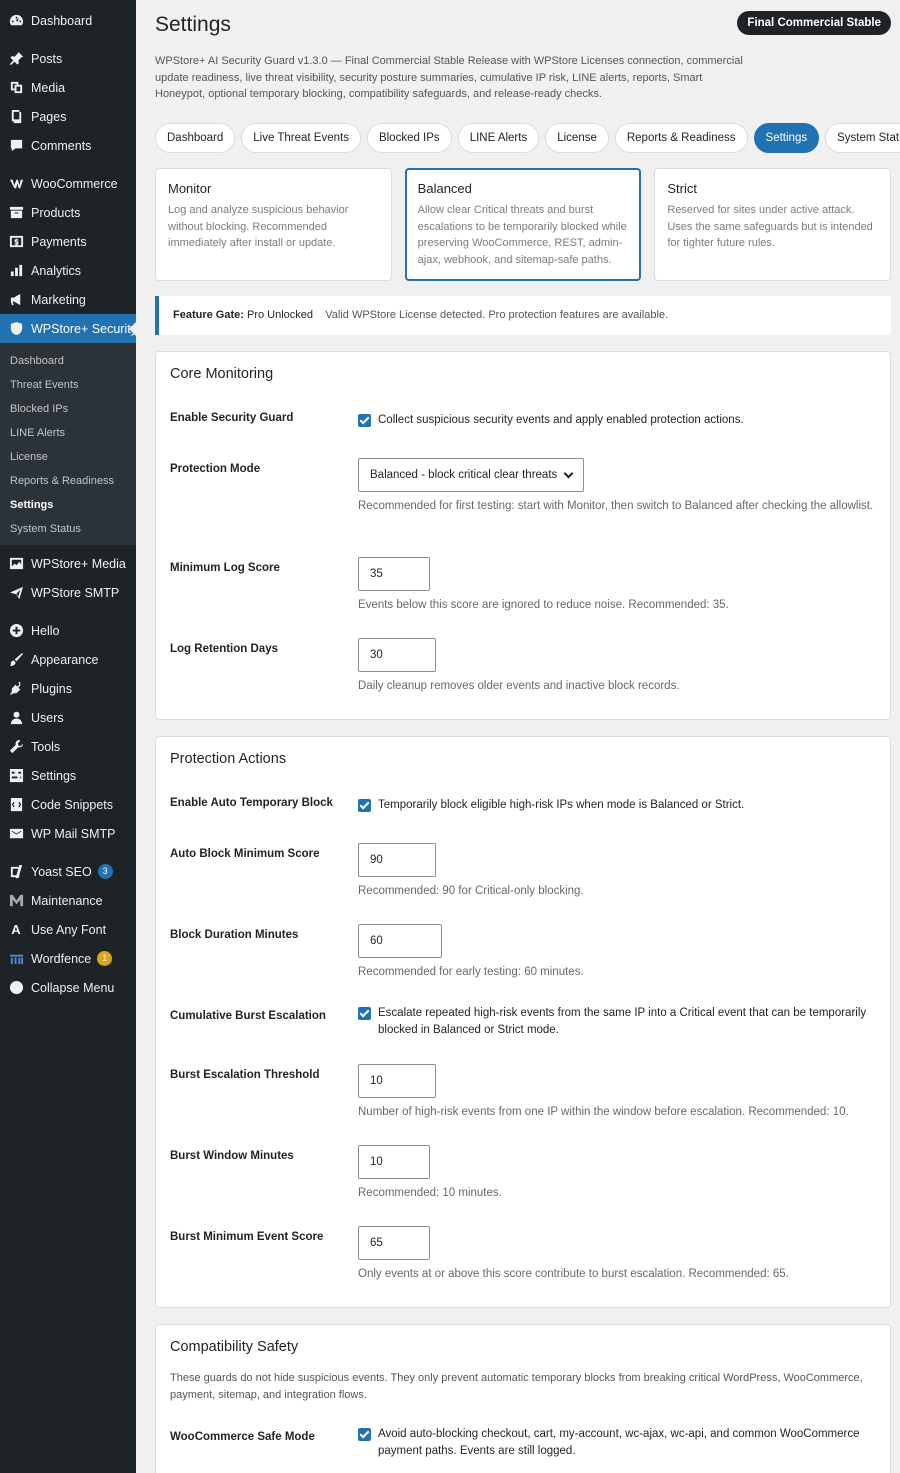  I want to click on sidebar-item-collapse-menu: Collapse Menu, so click(68, 987).